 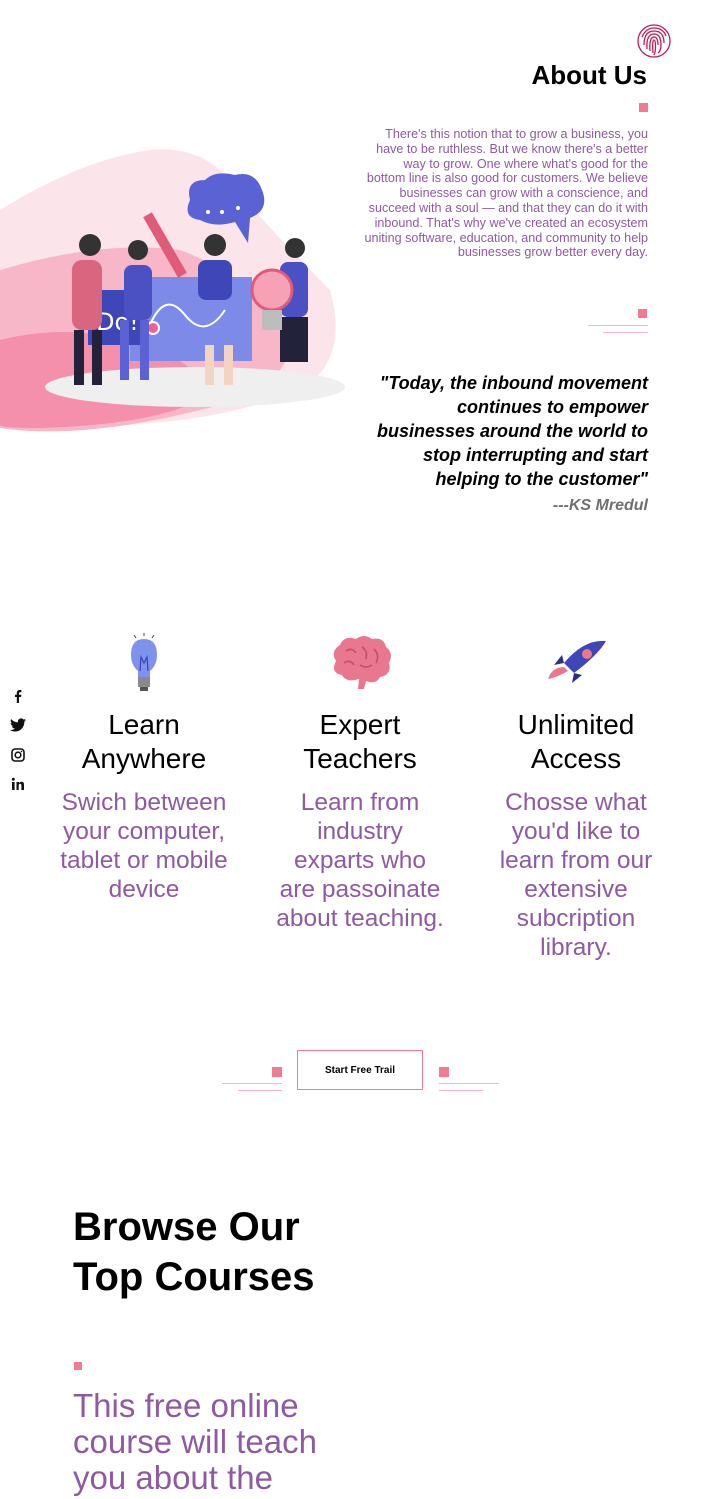 I want to click on feature-title: Learn Anywhere, so click(x=144, y=741).